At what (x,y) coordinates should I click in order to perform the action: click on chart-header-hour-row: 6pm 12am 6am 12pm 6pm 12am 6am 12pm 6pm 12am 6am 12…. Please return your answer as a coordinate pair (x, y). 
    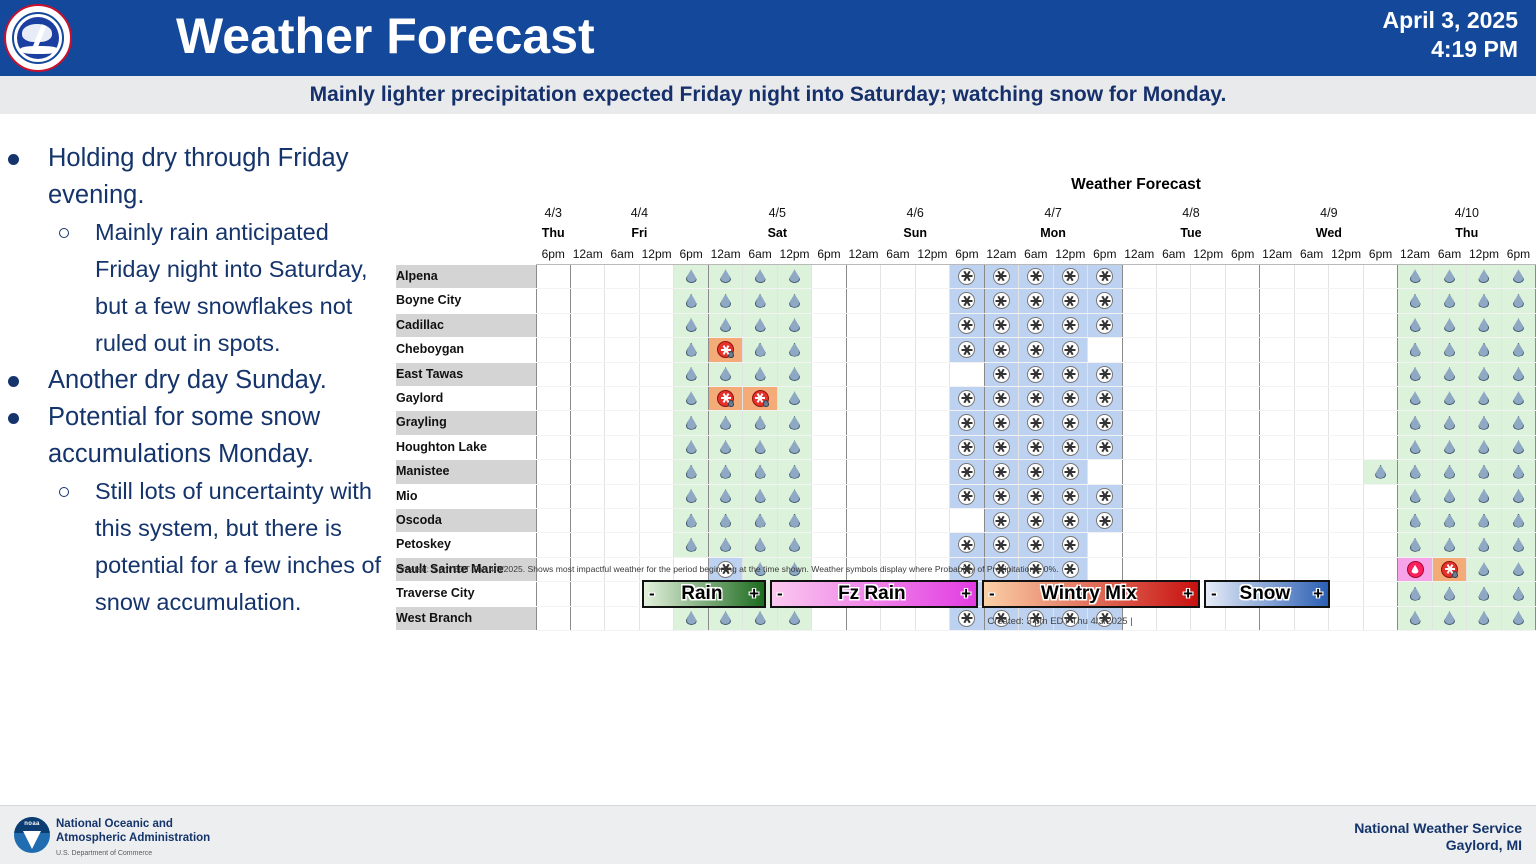
    Looking at the image, I should click on (966, 254).